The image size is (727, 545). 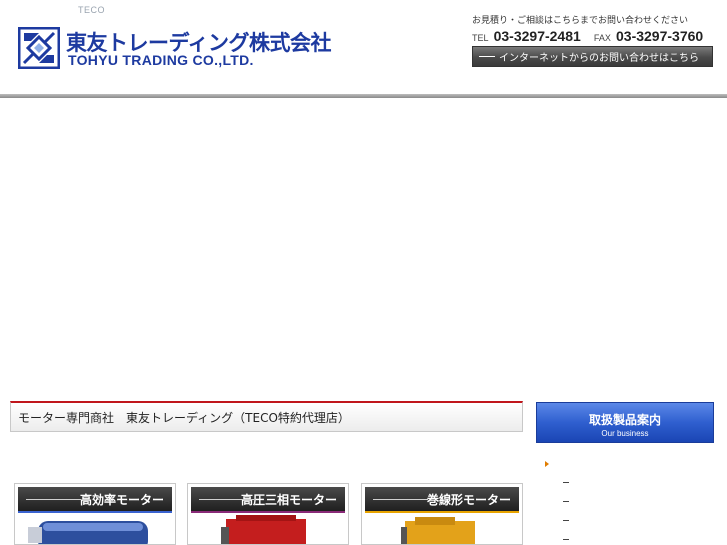 What do you see at coordinates (599, 58) in the screenshot?
I see `inquiry-button-label: インターネットからのお問い合わせはこちら` at bounding box center [599, 58].